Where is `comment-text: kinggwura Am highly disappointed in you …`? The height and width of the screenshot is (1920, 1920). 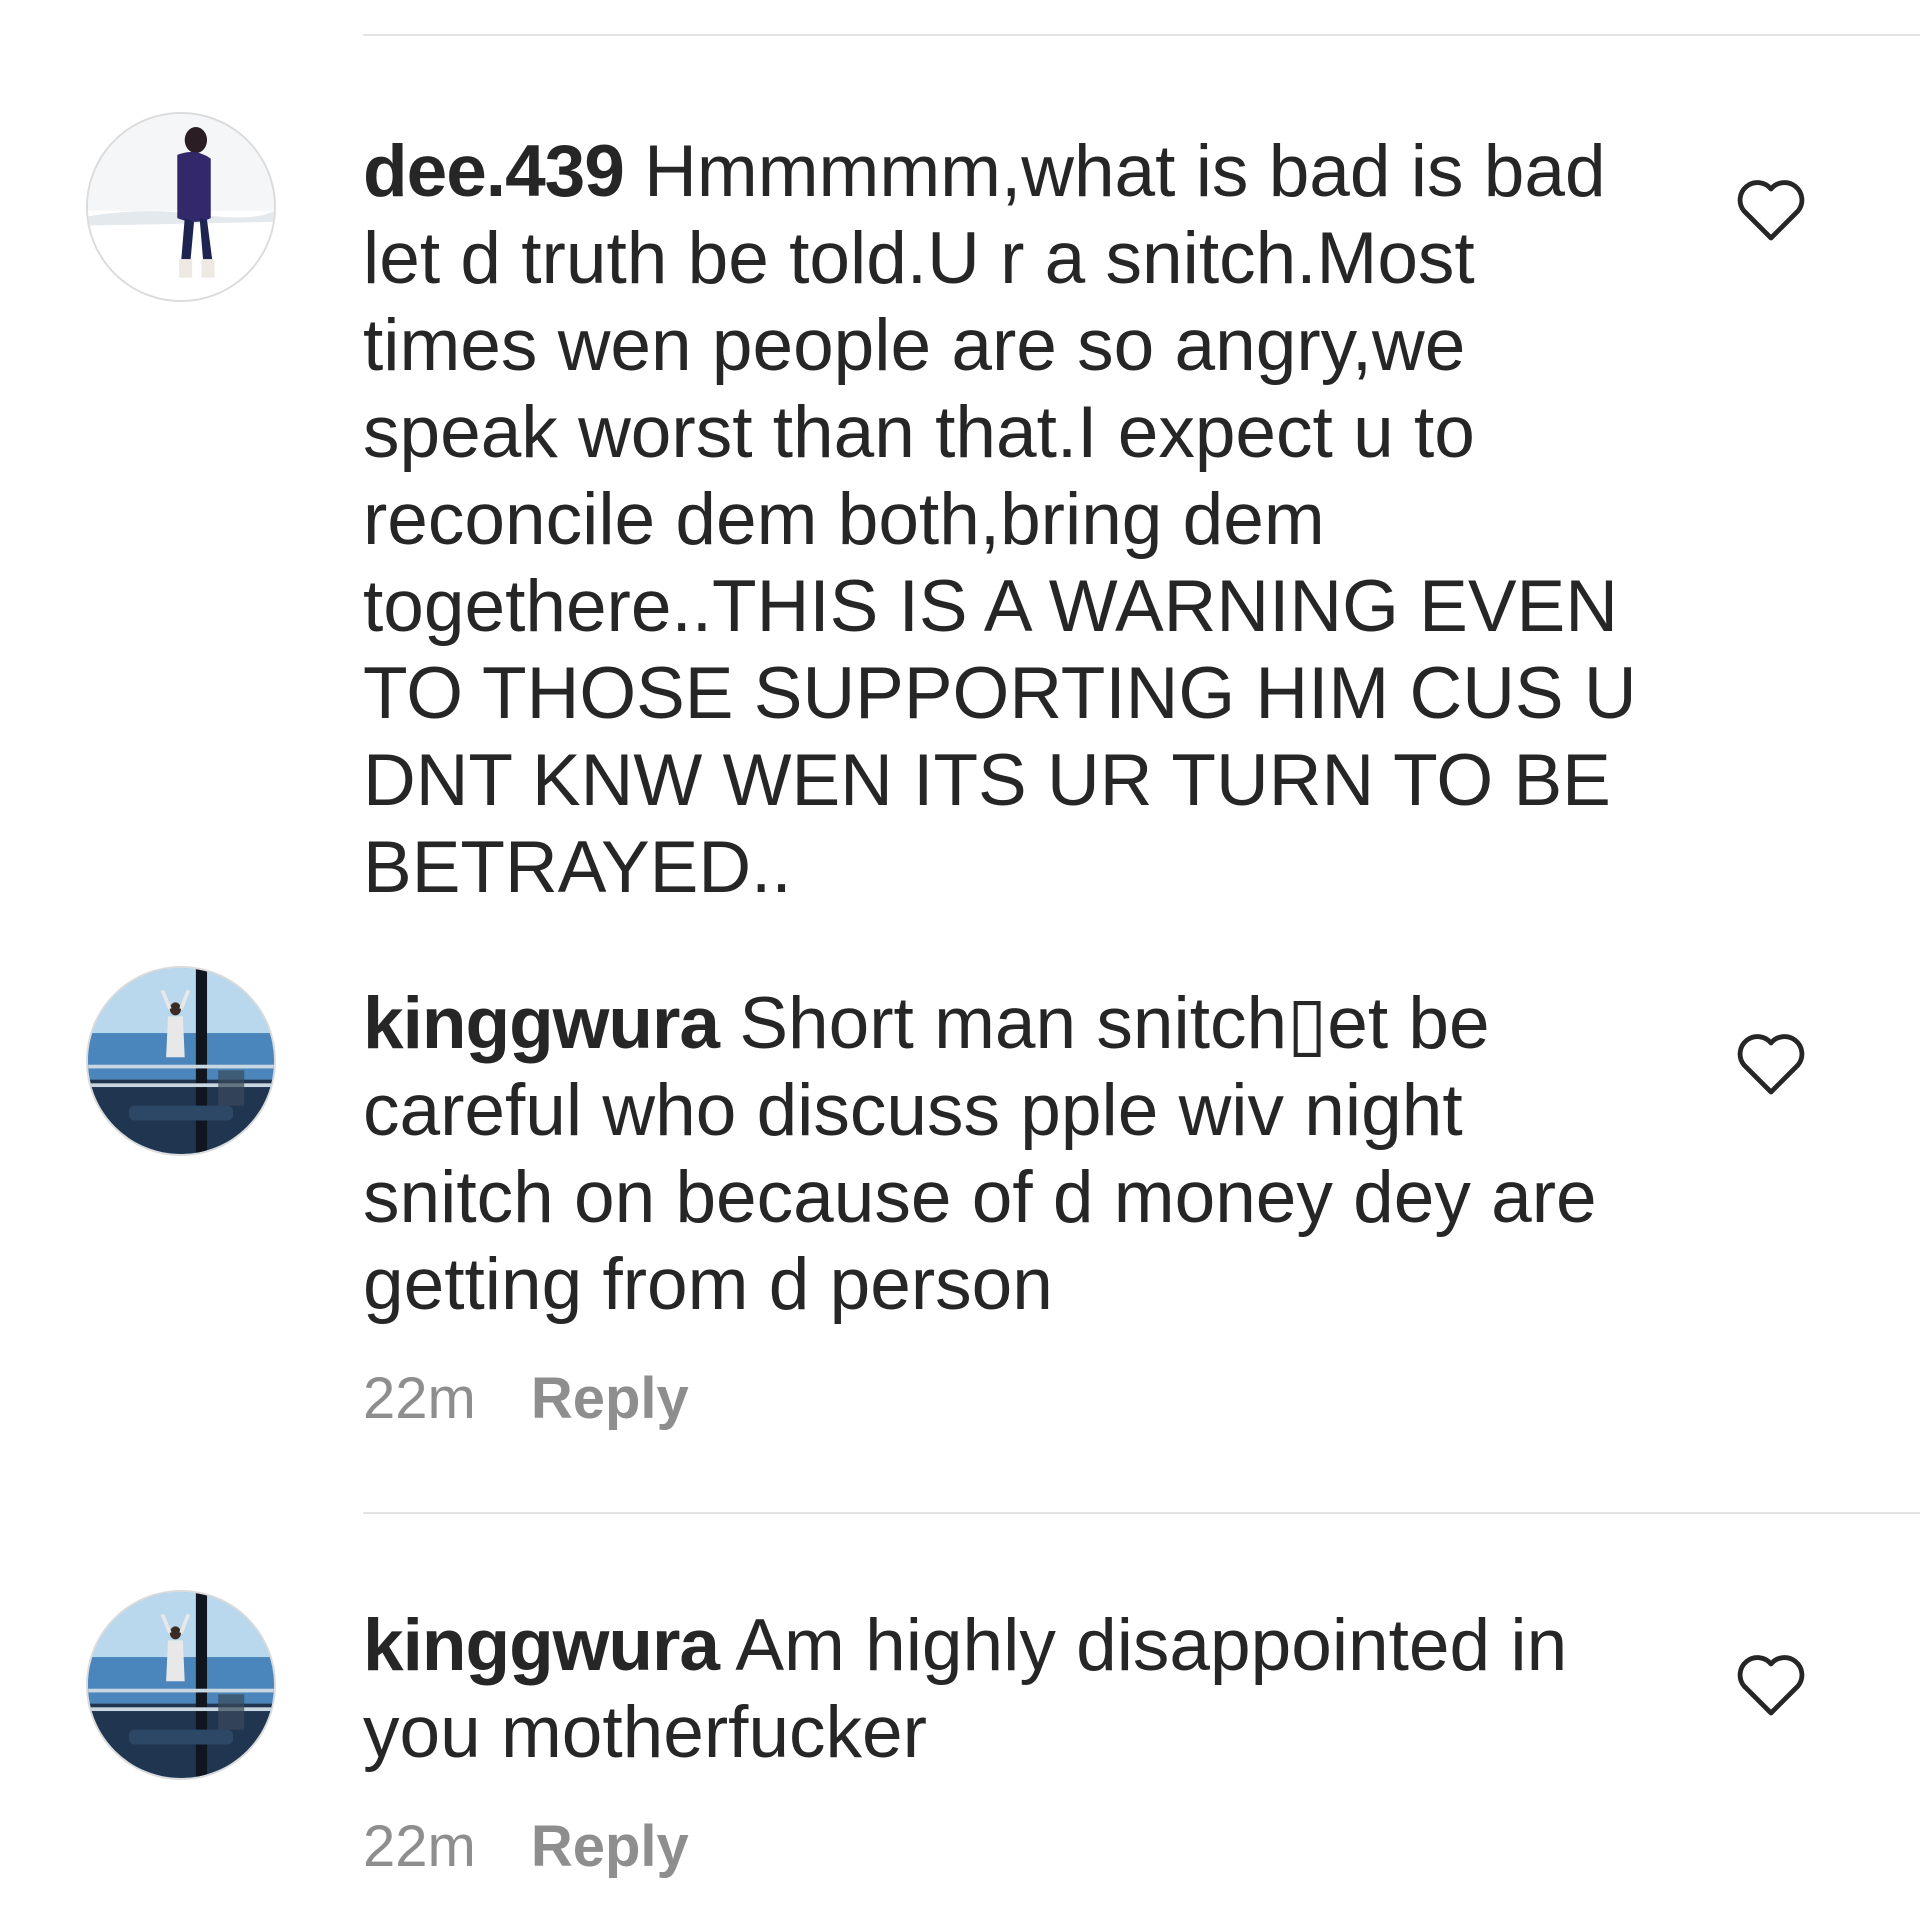 comment-text: kinggwura Am highly disappointed in you … is located at coordinates (1013, 1689).